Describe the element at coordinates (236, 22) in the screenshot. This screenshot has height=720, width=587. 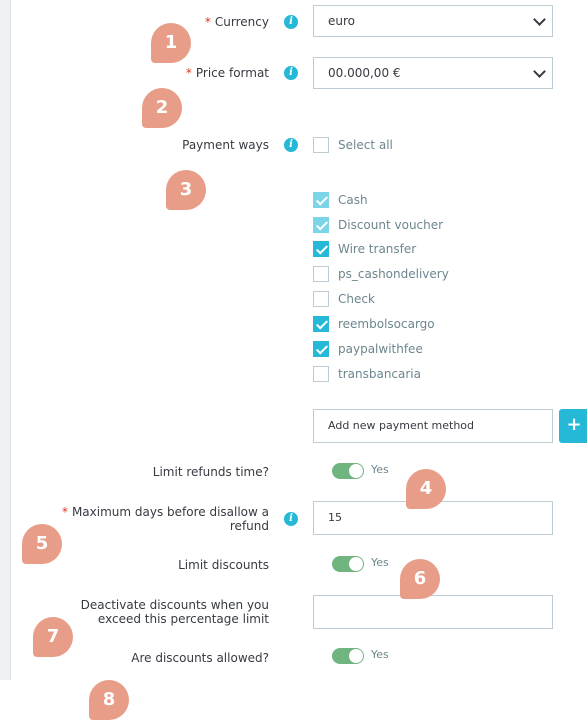
I see `currency-label: * Currency` at that location.